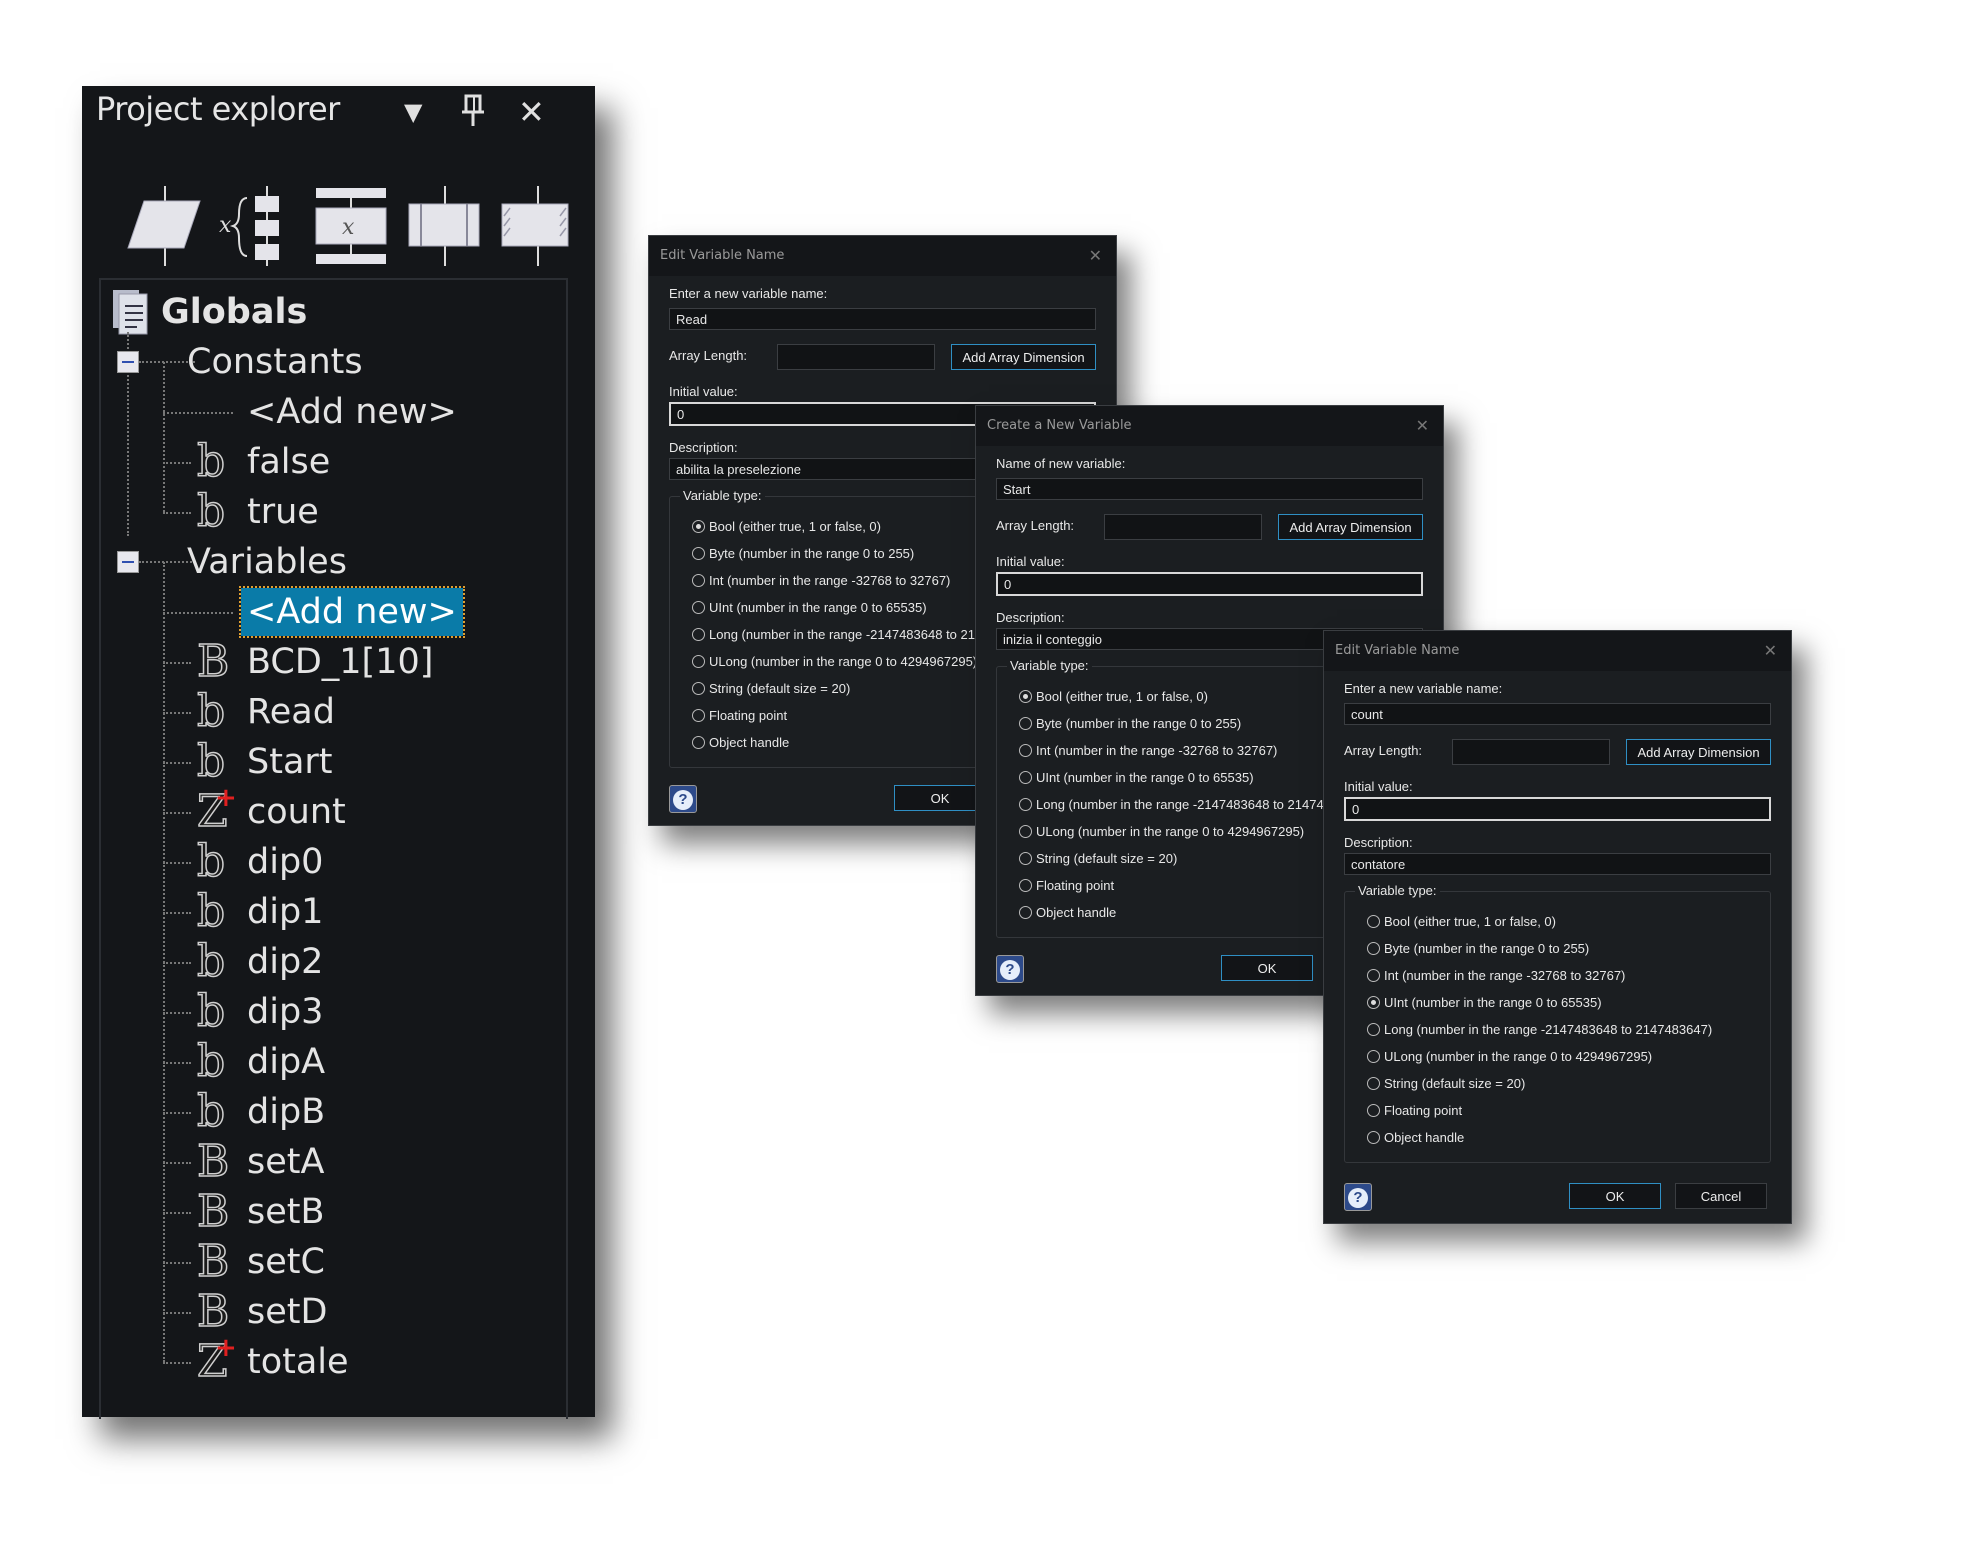 Image resolution: width=1974 pixels, height=1545 pixels. Describe the element at coordinates (348, 227) in the screenshot. I see `svg-text: x` at that location.